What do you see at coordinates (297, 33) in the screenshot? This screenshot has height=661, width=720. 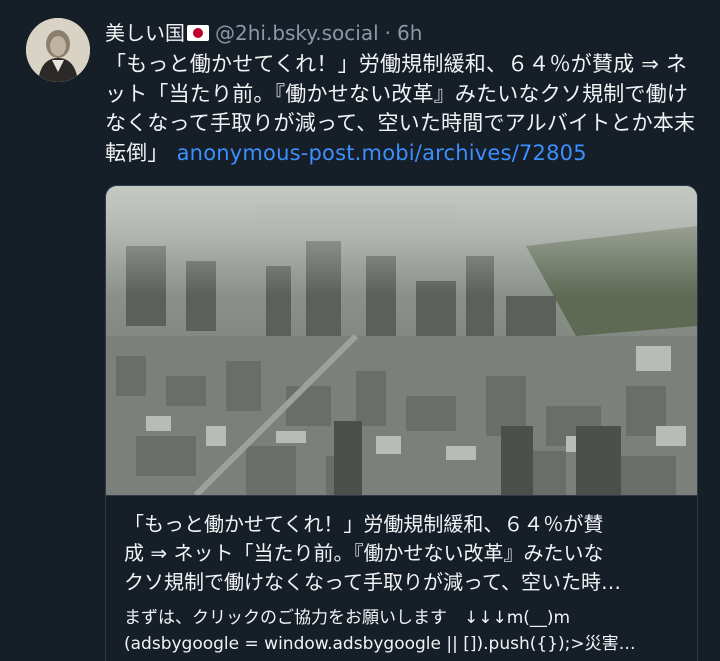 I see `handle: @2hi.bsky.social` at bounding box center [297, 33].